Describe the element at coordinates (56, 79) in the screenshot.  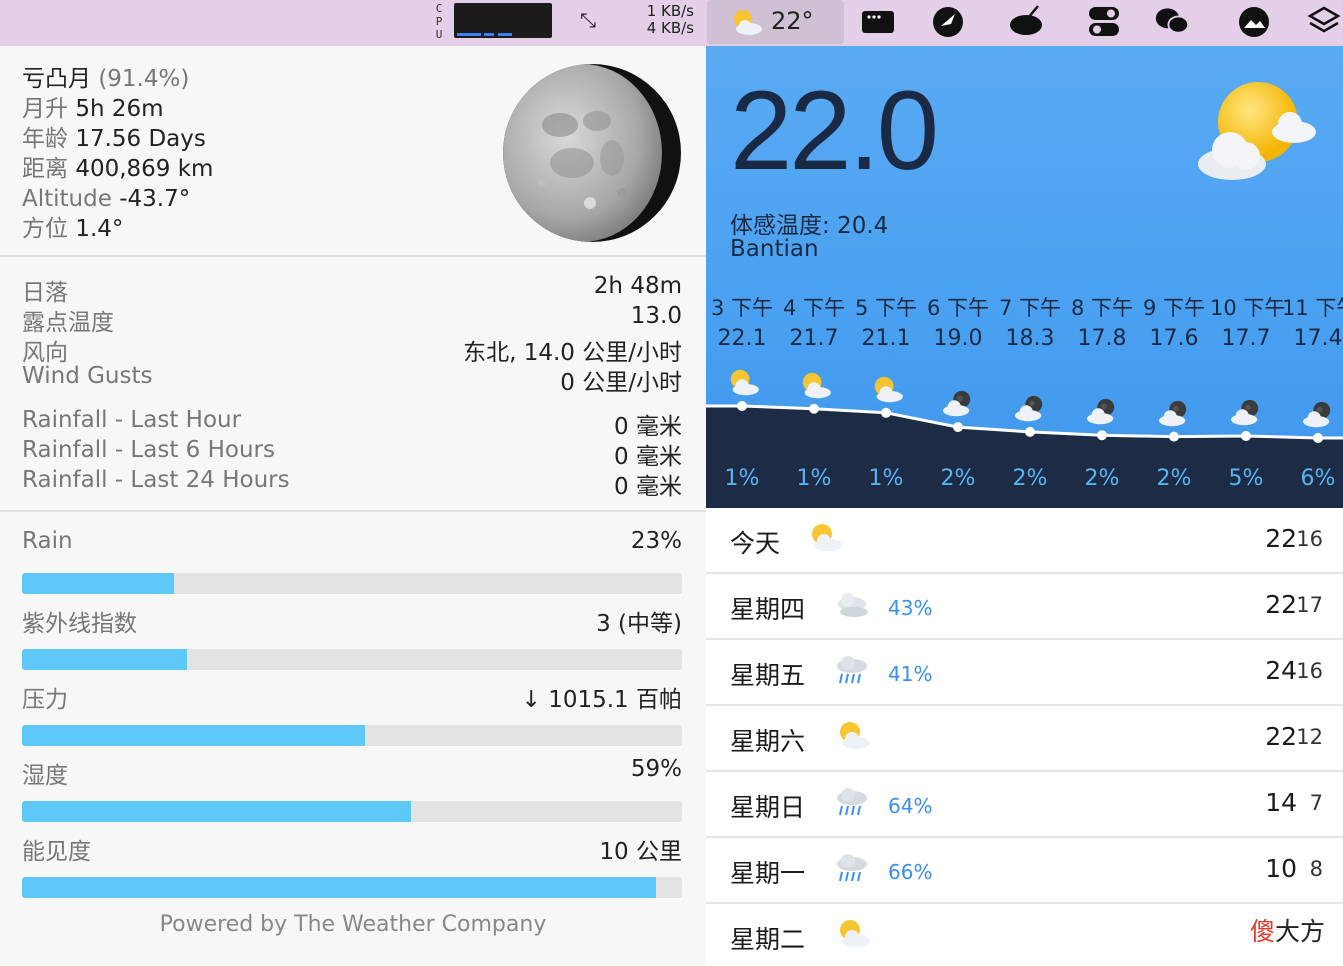
I see `moon-phase: 亏凸月` at that location.